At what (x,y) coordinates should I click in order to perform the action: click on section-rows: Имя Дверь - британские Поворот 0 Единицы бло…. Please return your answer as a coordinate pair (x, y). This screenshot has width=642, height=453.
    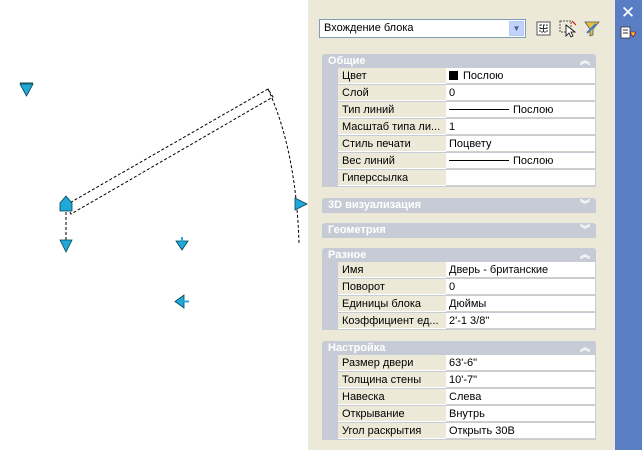
    Looking at the image, I should click on (459, 296).